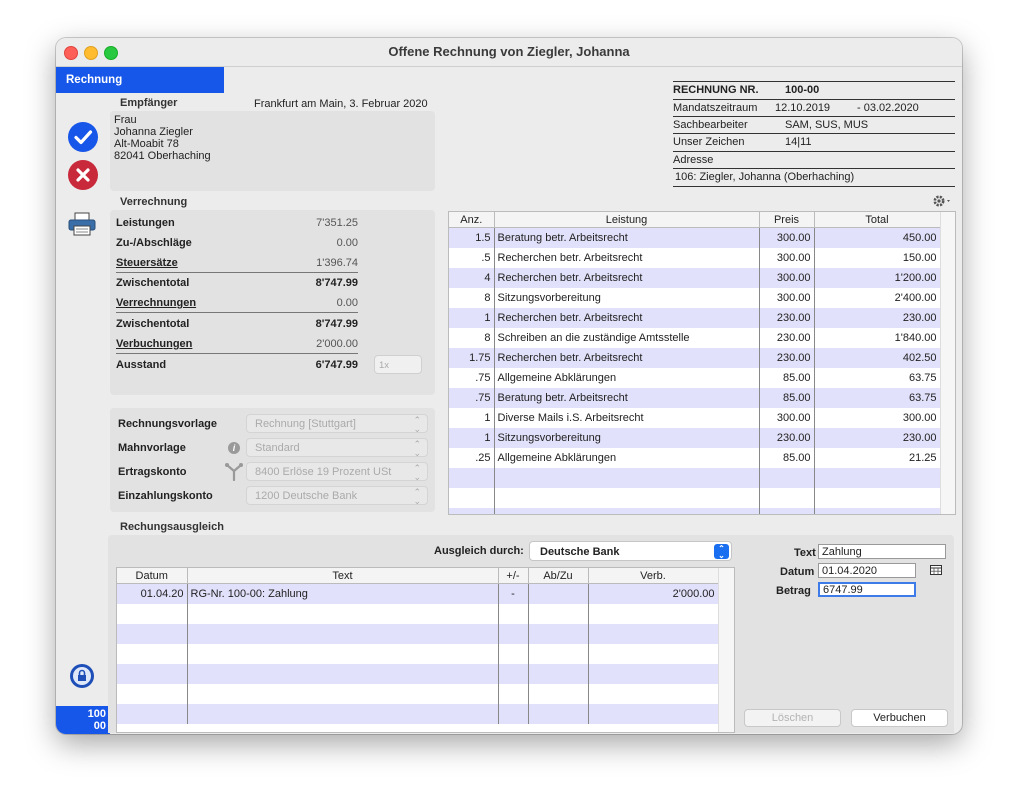 This screenshot has width=1019, height=808. I want to click on total-cell: 300.00, so click(877, 418).